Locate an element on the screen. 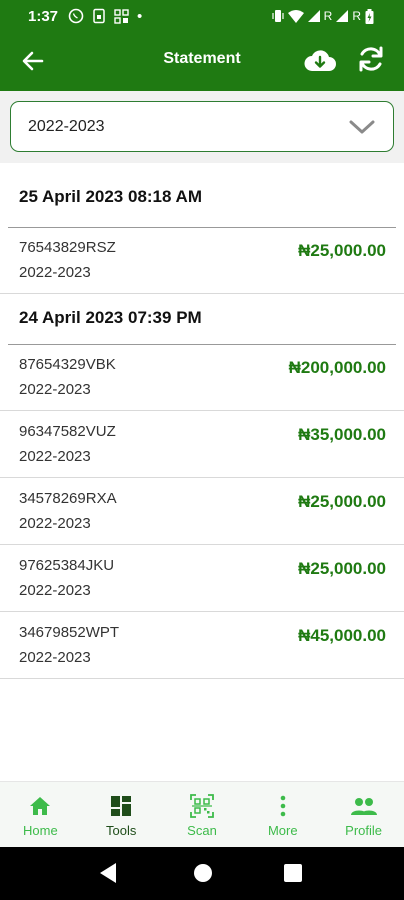  status-time: 1:37 is located at coordinates (43, 16).